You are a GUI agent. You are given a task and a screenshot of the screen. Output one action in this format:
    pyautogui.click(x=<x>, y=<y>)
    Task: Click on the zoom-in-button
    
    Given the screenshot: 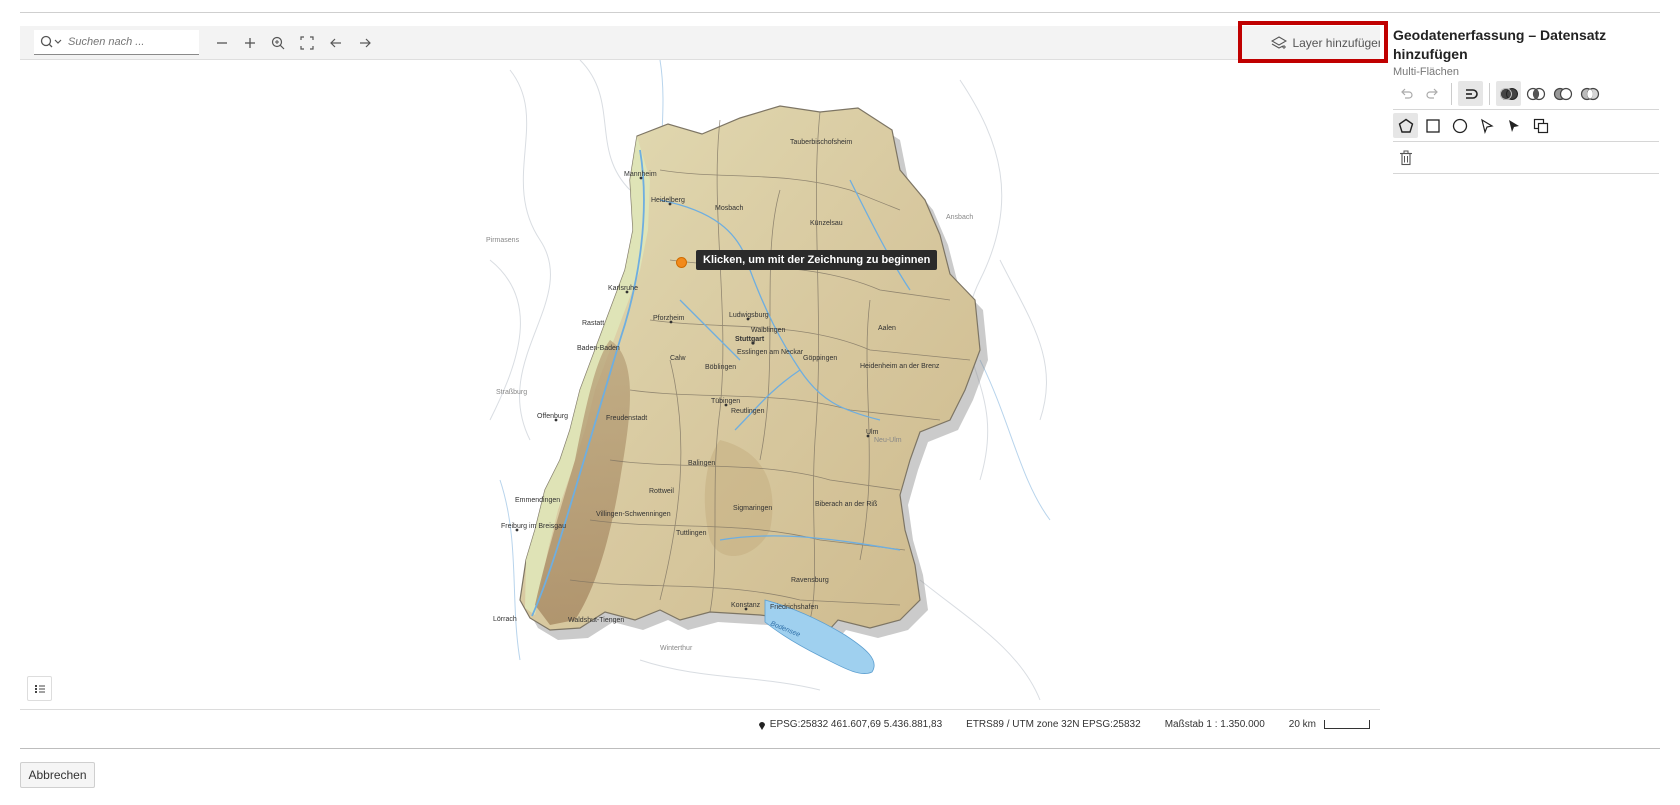 What is the action you would take?
    pyautogui.click(x=250, y=43)
    